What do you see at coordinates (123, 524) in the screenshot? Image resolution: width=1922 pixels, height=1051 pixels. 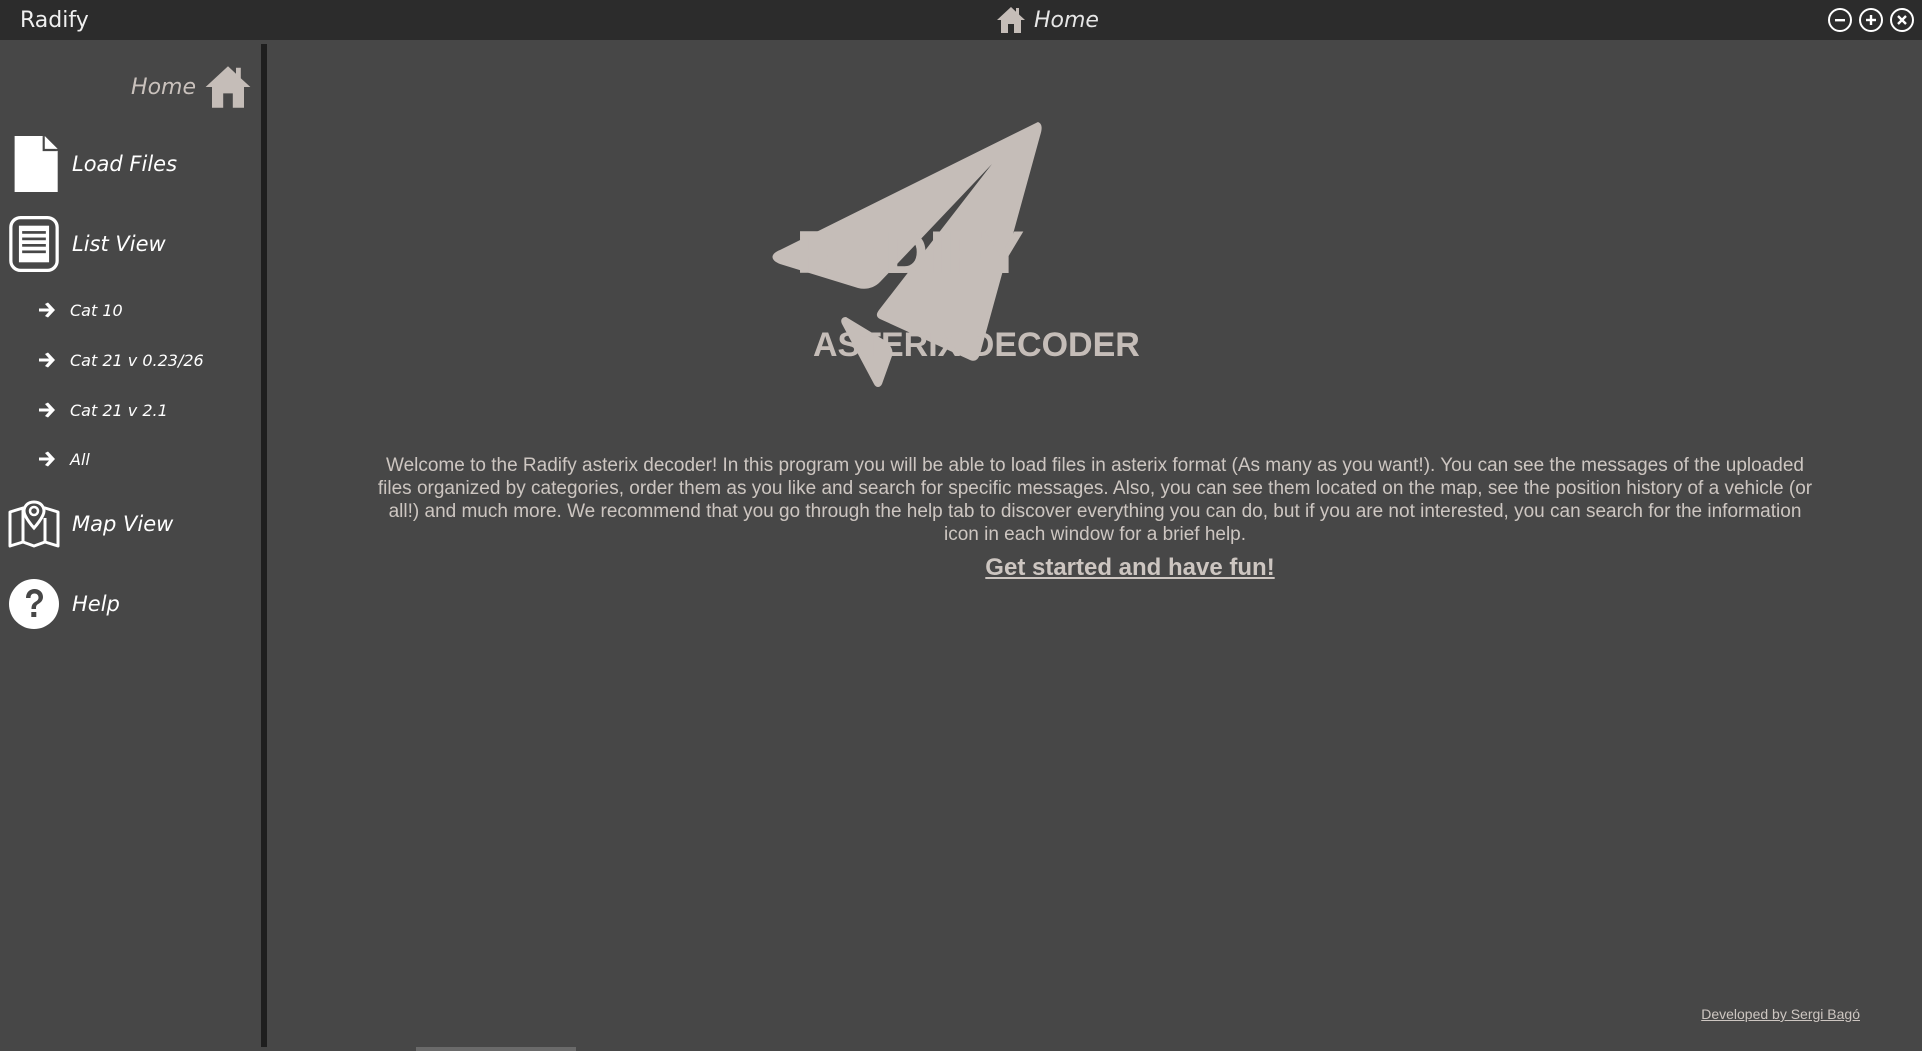 I see `sidebar-item-label: Map View` at bounding box center [123, 524].